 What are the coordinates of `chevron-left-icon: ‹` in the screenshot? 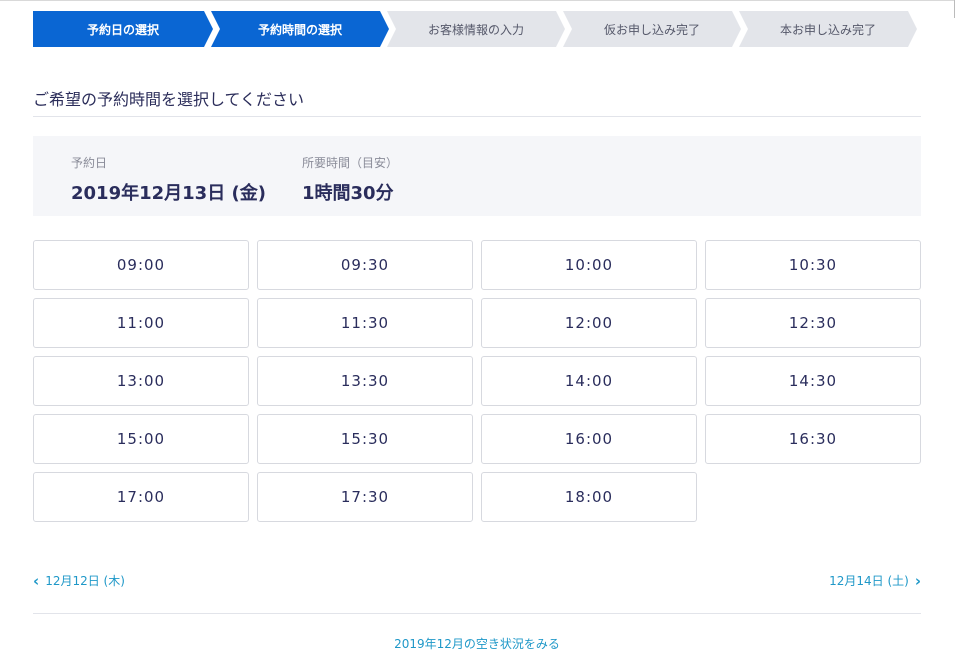 It's located at (36, 580).